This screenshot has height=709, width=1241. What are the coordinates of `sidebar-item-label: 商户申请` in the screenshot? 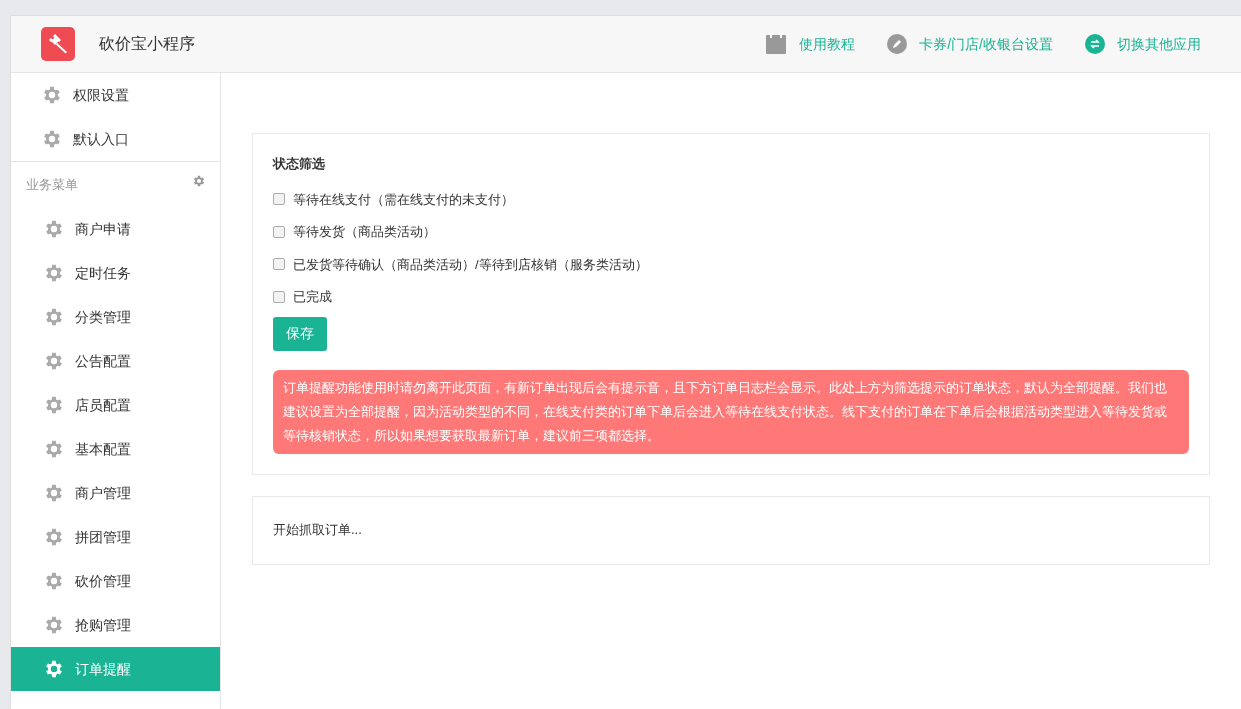 It's located at (103, 229).